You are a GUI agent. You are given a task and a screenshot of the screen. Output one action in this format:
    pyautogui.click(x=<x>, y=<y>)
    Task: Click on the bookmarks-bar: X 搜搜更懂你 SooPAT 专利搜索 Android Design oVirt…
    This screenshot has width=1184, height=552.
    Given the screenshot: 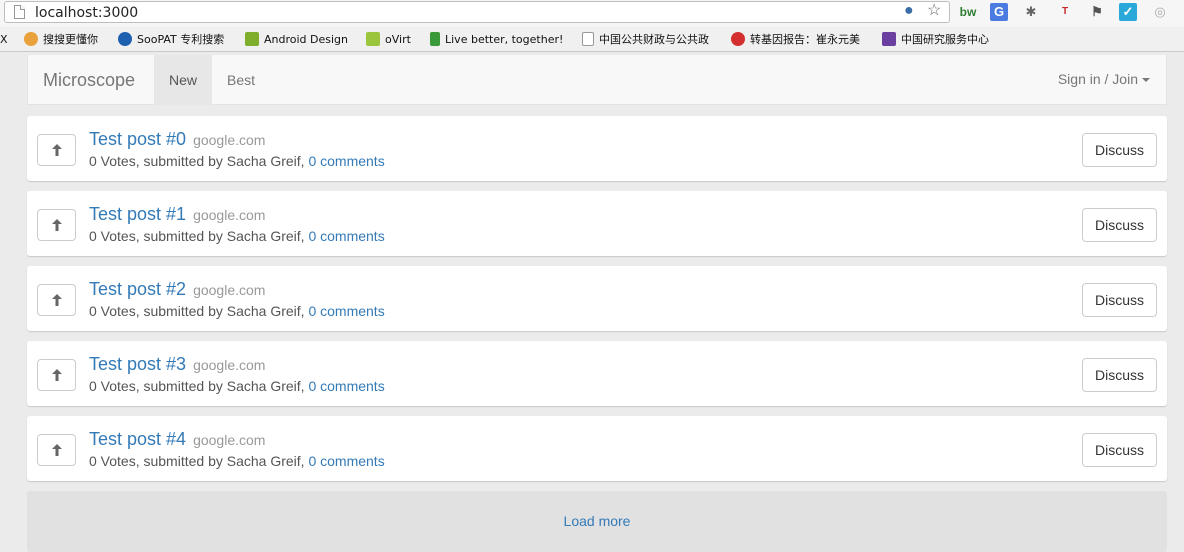 What is the action you would take?
    pyautogui.click(x=592, y=39)
    